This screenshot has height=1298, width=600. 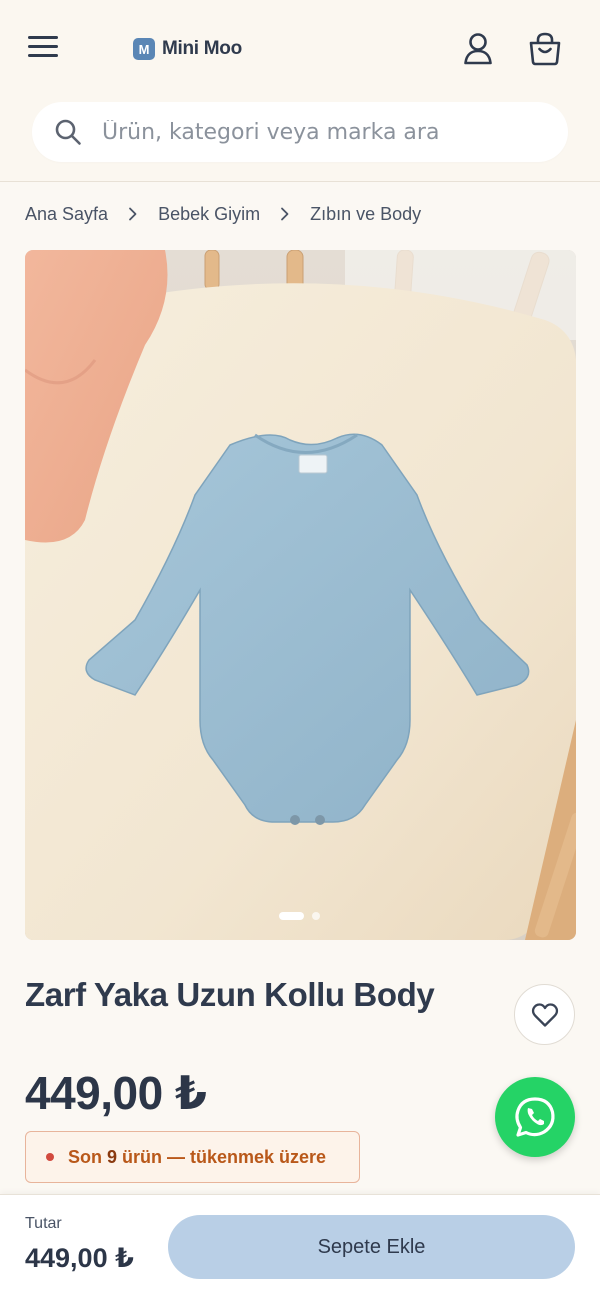 What do you see at coordinates (365, 214) in the screenshot?
I see `breadcrumb-item-bodysuits: Zıbın ve Body` at bounding box center [365, 214].